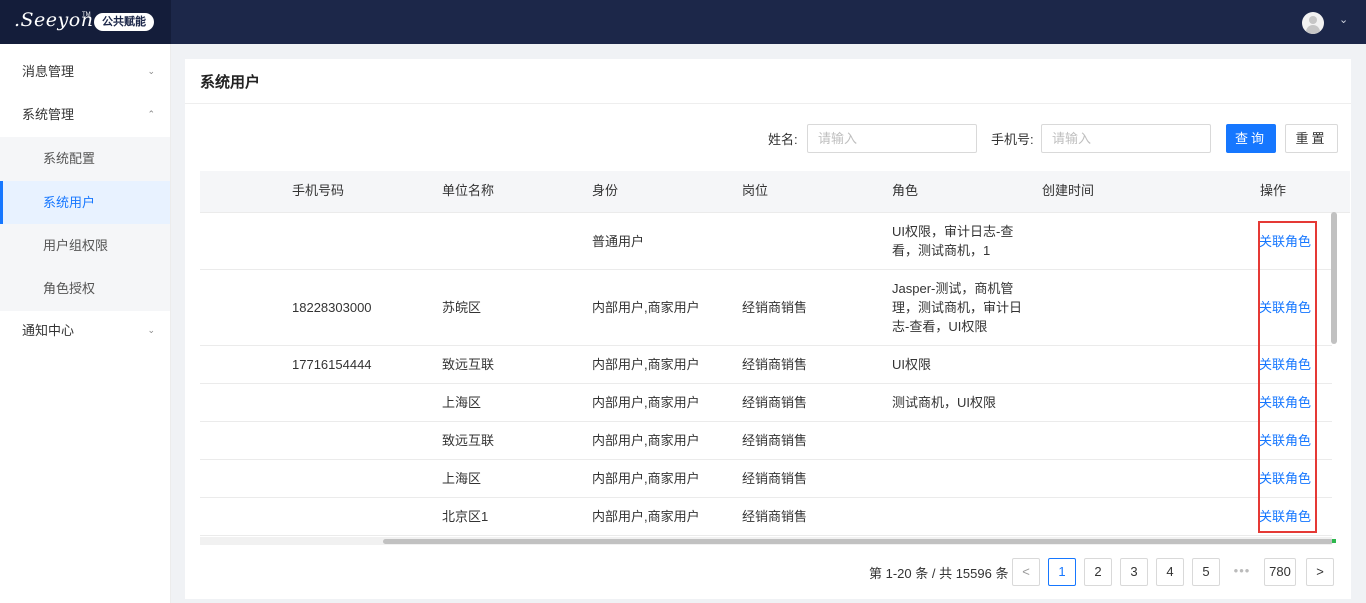  Describe the element at coordinates (85, 330) in the screenshot. I see `sidebar-group-notification-center: 通知中心 ⌄` at that location.